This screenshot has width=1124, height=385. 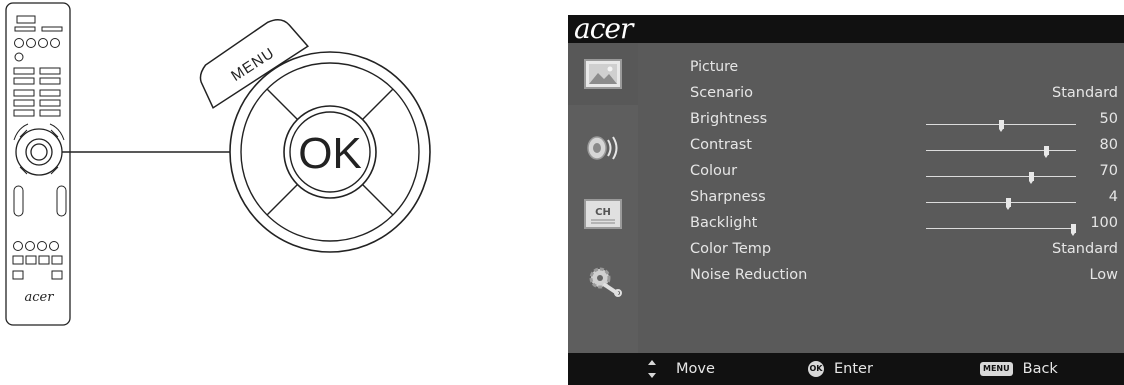 What do you see at coordinates (1113, 197) in the screenshot?
I see `row-value: 4` at bounding box center [1113, 197].